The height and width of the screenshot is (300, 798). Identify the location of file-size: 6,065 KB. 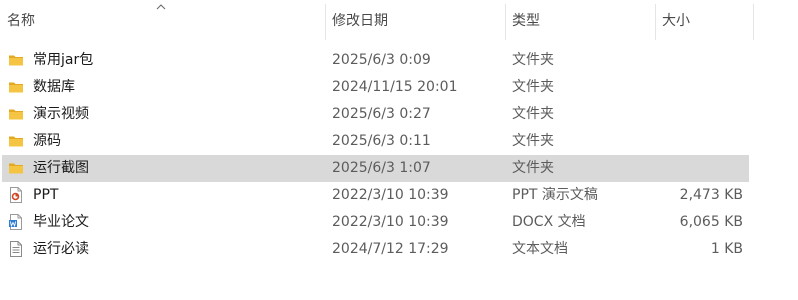
(711, 222).